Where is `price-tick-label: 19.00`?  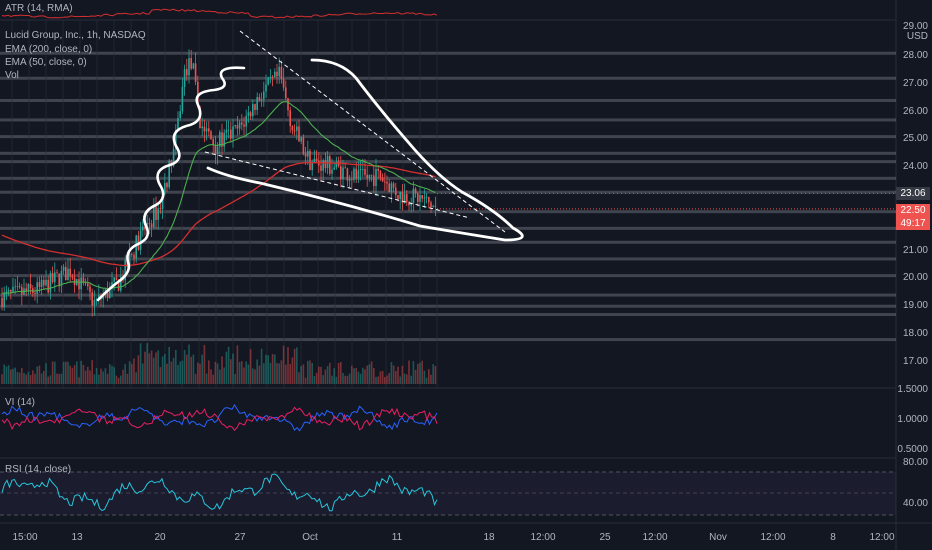 price-tick-label: 19.00 is located at coordinates (915, 306).